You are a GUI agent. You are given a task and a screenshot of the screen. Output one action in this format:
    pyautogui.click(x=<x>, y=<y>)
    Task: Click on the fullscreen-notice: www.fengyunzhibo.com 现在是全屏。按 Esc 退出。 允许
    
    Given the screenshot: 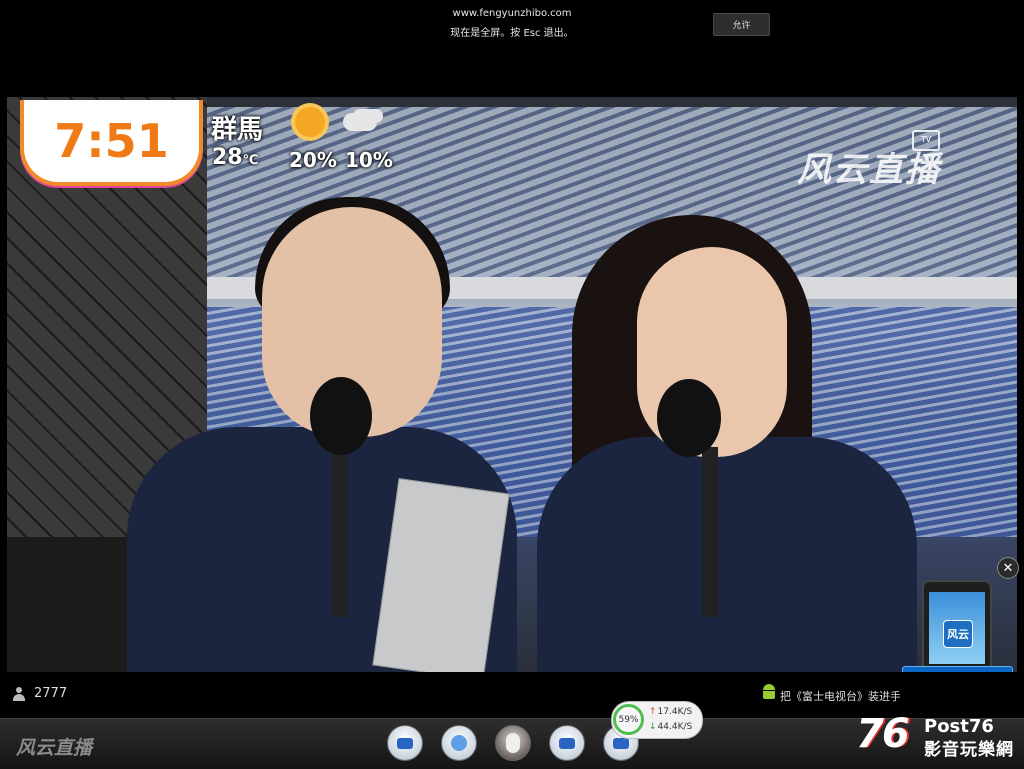 What is the action you would take?
    pyautogui.click(x=512, y=48)
    